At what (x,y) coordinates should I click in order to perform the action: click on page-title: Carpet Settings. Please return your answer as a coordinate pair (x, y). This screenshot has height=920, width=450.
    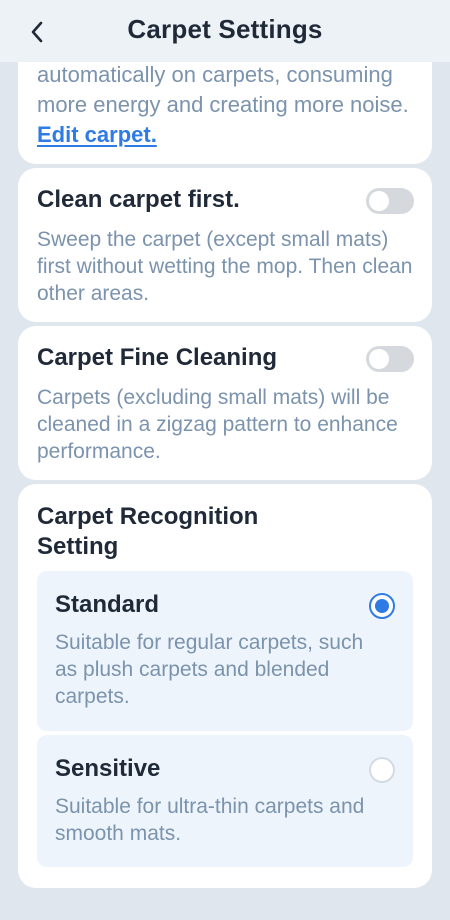
    Looking at the image, I should click on (225, 29).